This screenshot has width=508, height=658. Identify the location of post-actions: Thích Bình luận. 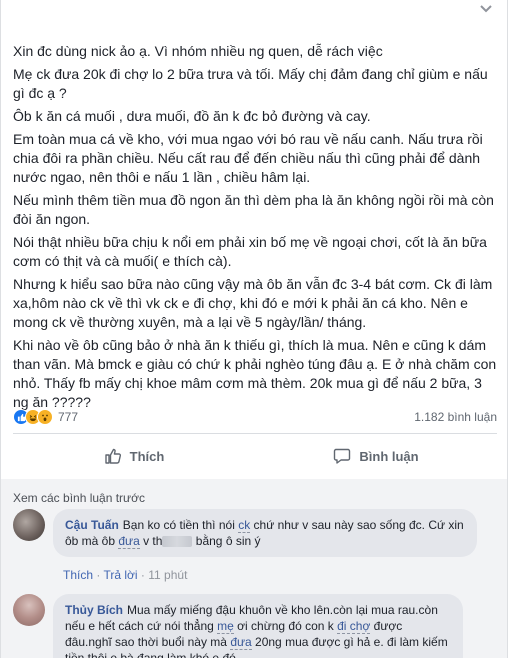
(255, 456).